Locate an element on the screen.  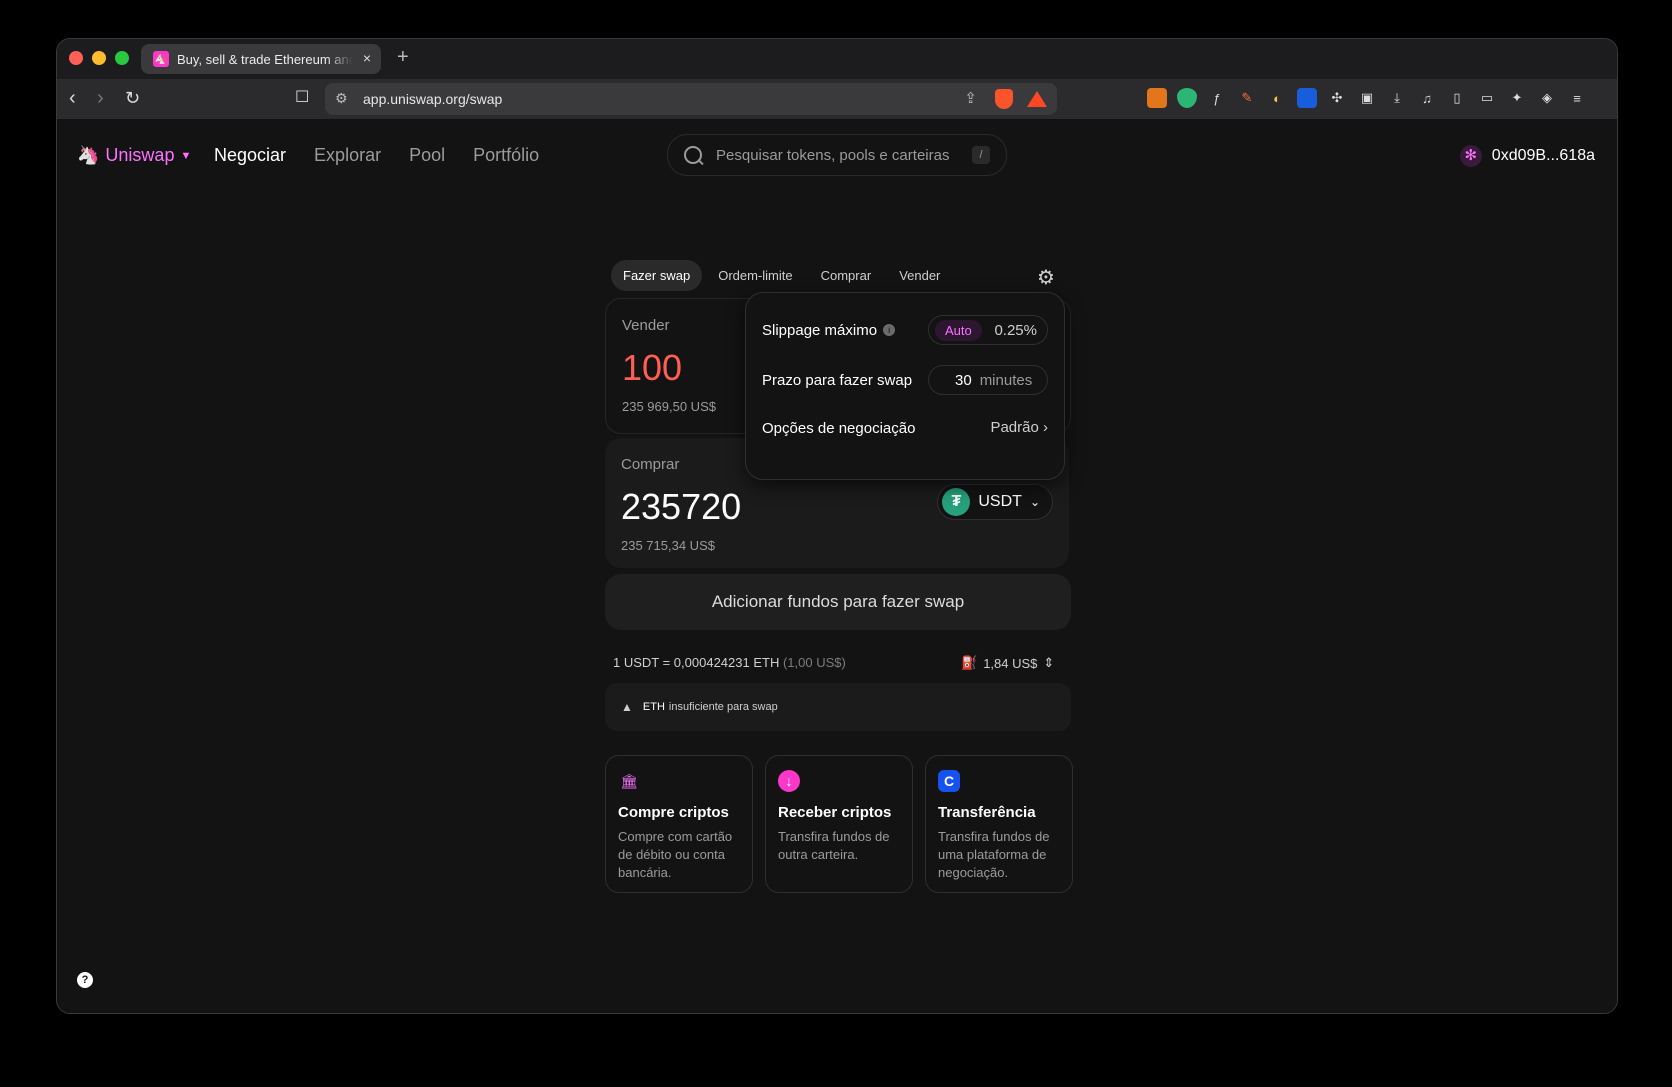
buy-usd-value: 235 715,34 US$ is located at coordinates (668, 545).